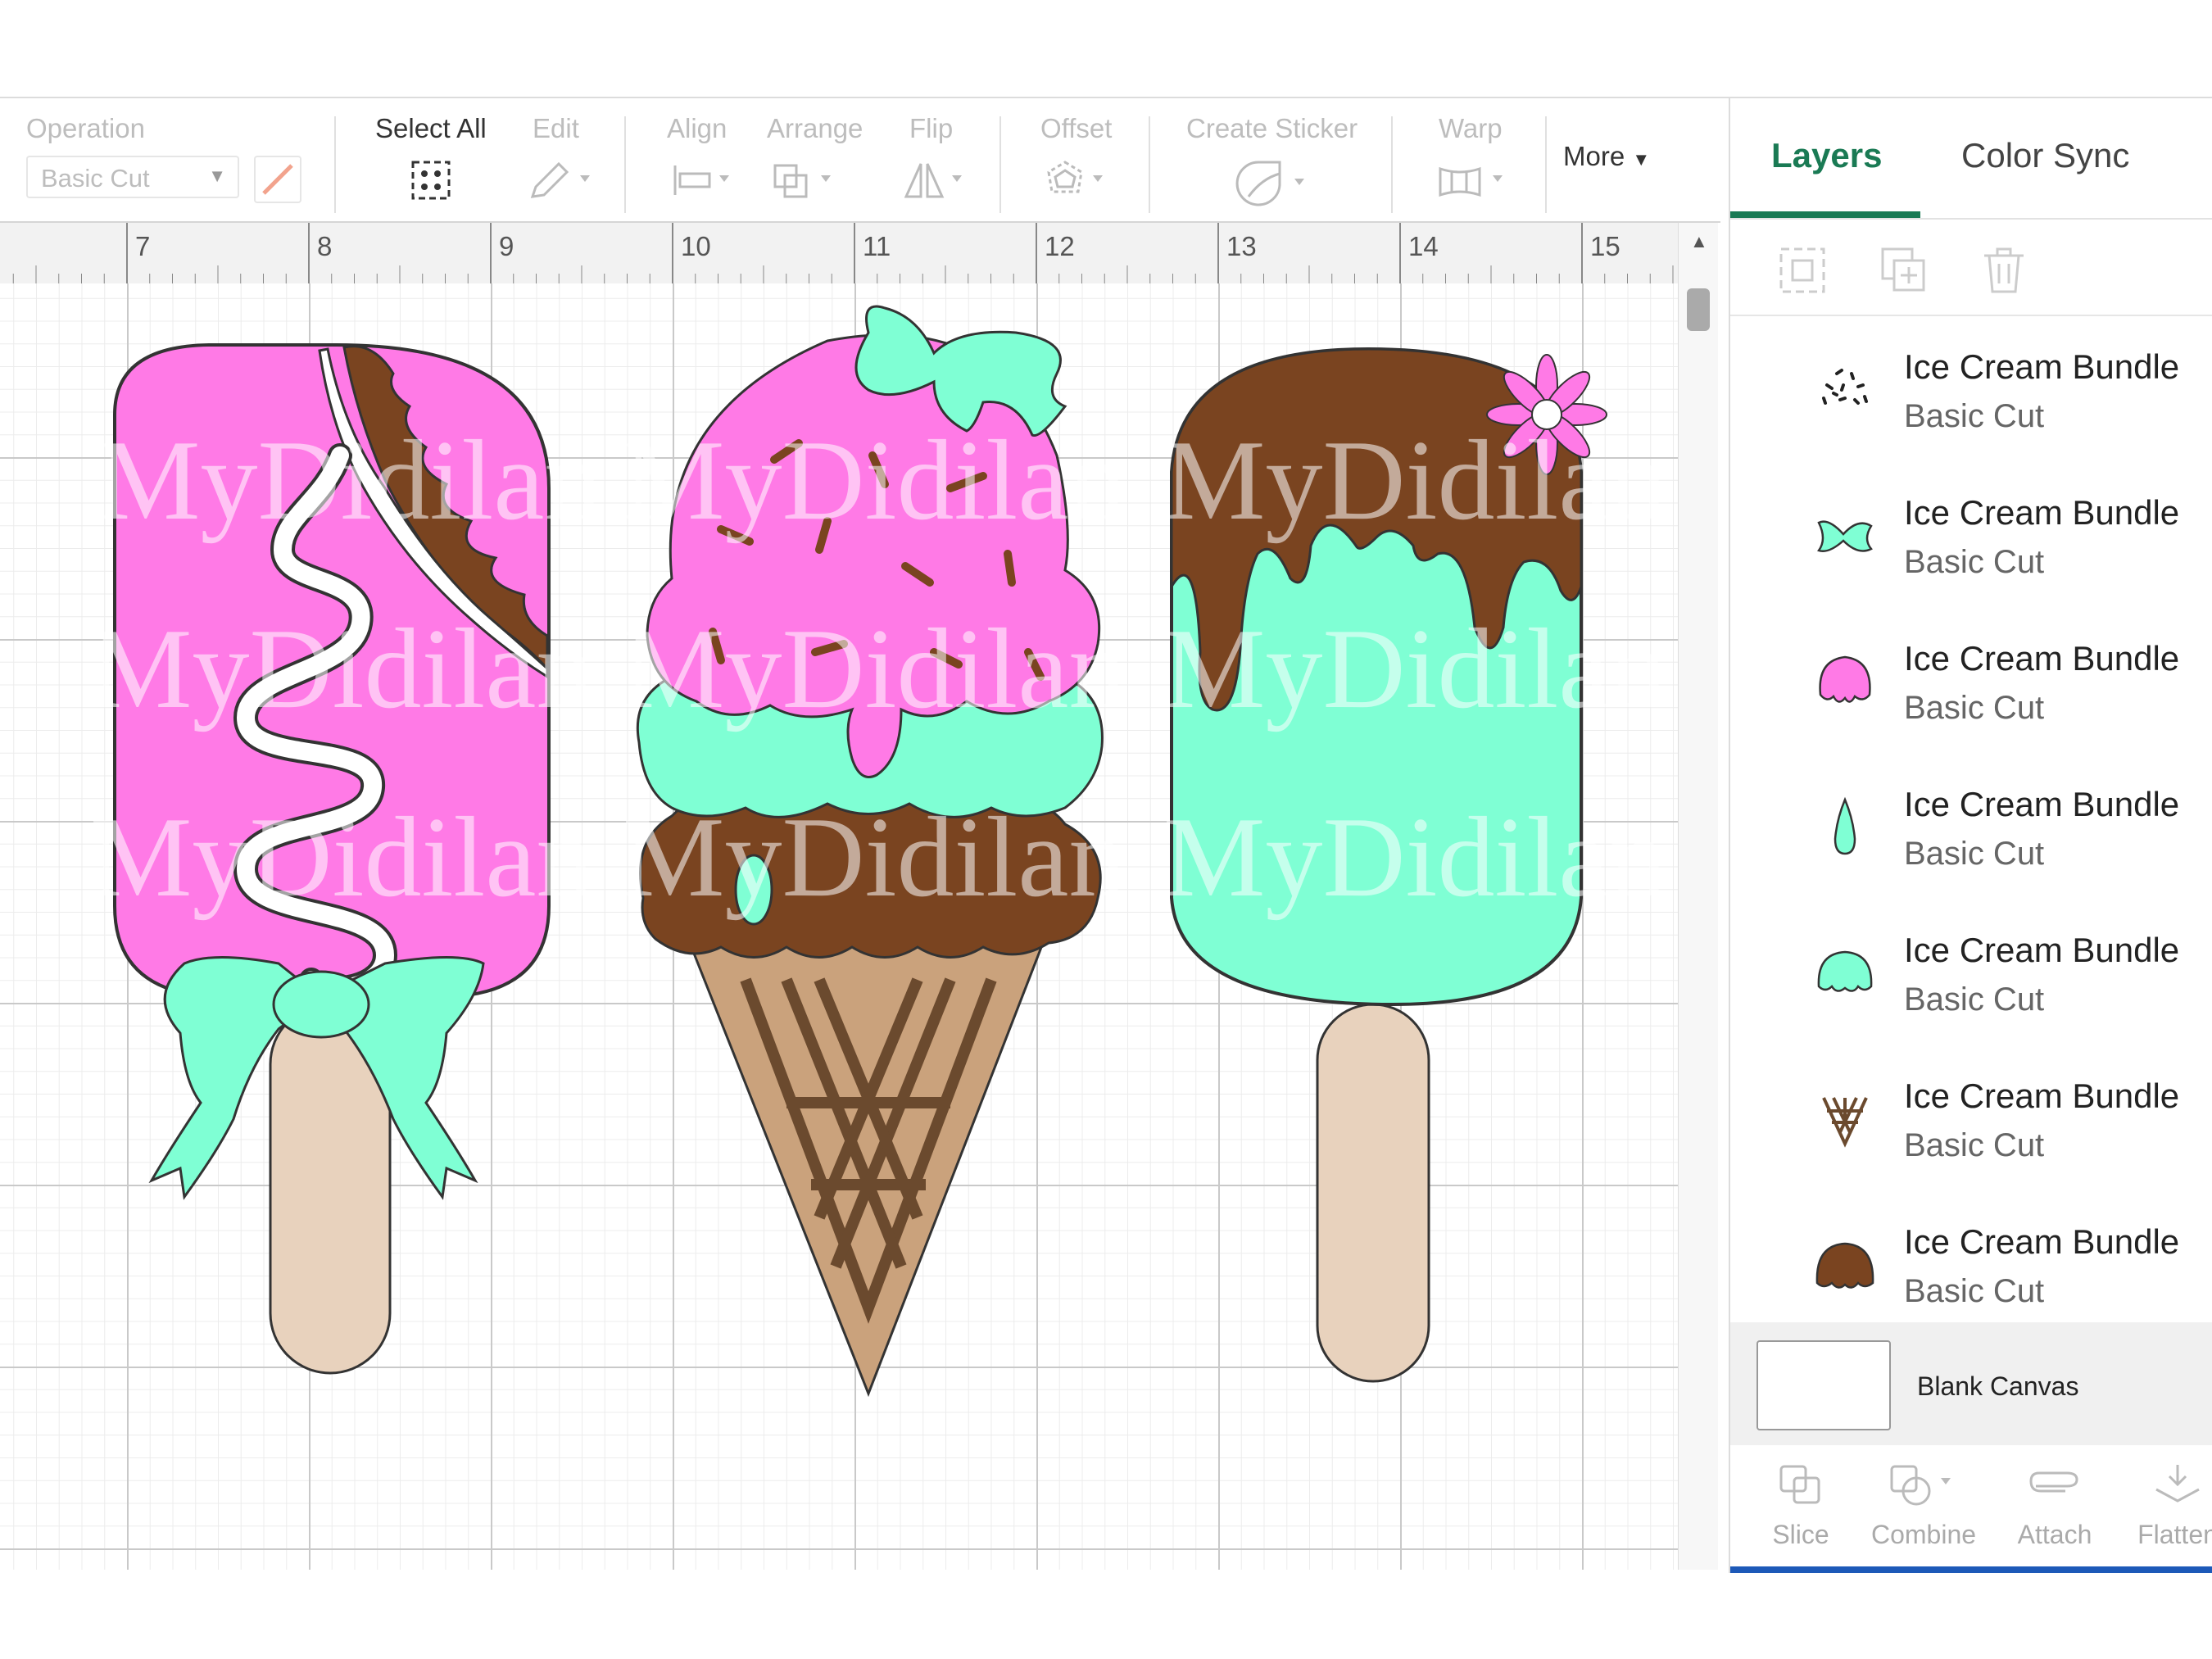 This screenshot has width=2212, height=1659. I want to click on duplicate-icon, so click(1903, 269).